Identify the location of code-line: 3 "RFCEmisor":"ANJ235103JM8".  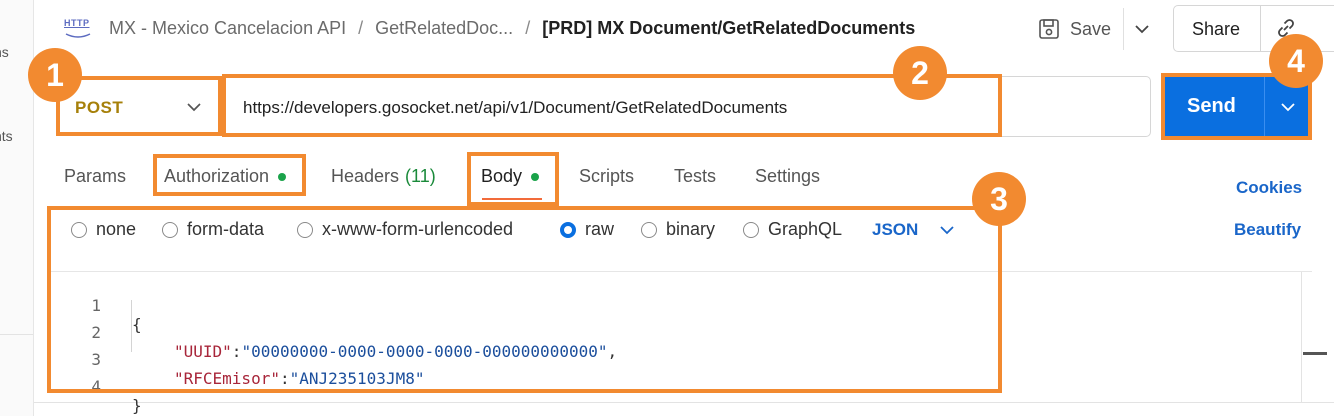
(212, 359).